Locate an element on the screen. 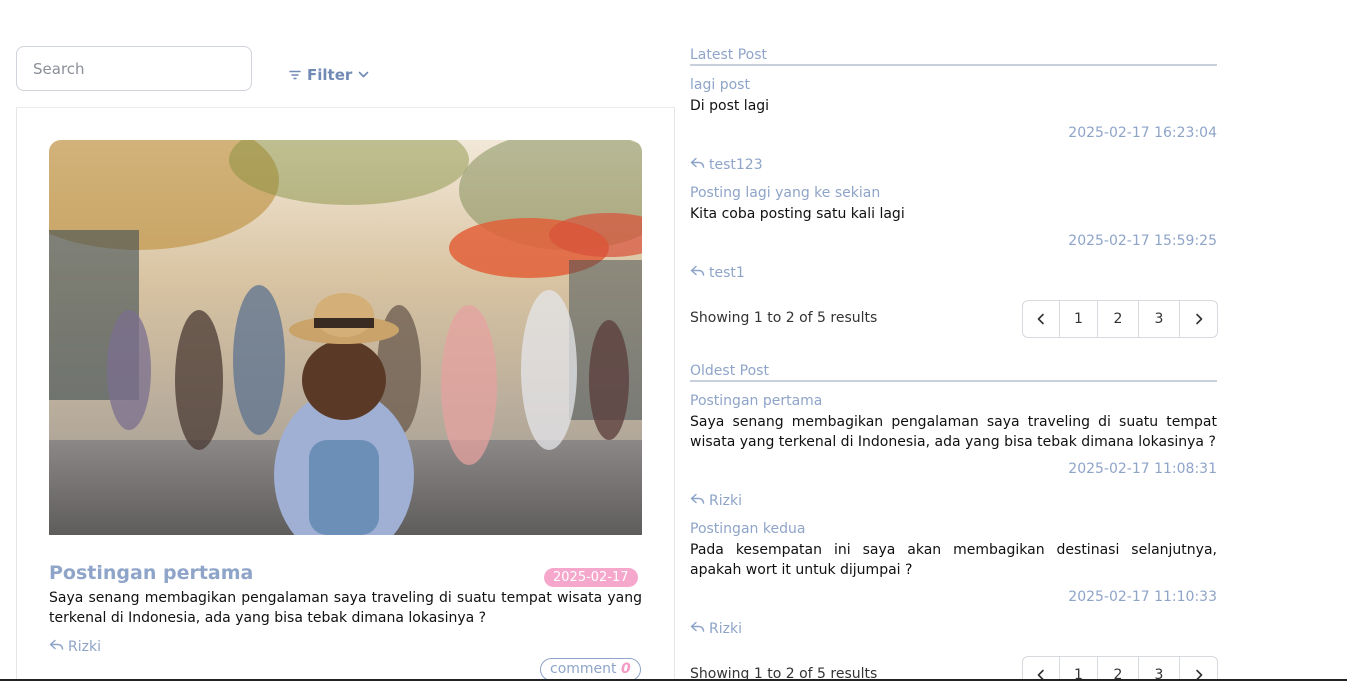 The width and height of the screenshot is (1347, 681). filter-label: Filter is located at coordinates (330, 75).